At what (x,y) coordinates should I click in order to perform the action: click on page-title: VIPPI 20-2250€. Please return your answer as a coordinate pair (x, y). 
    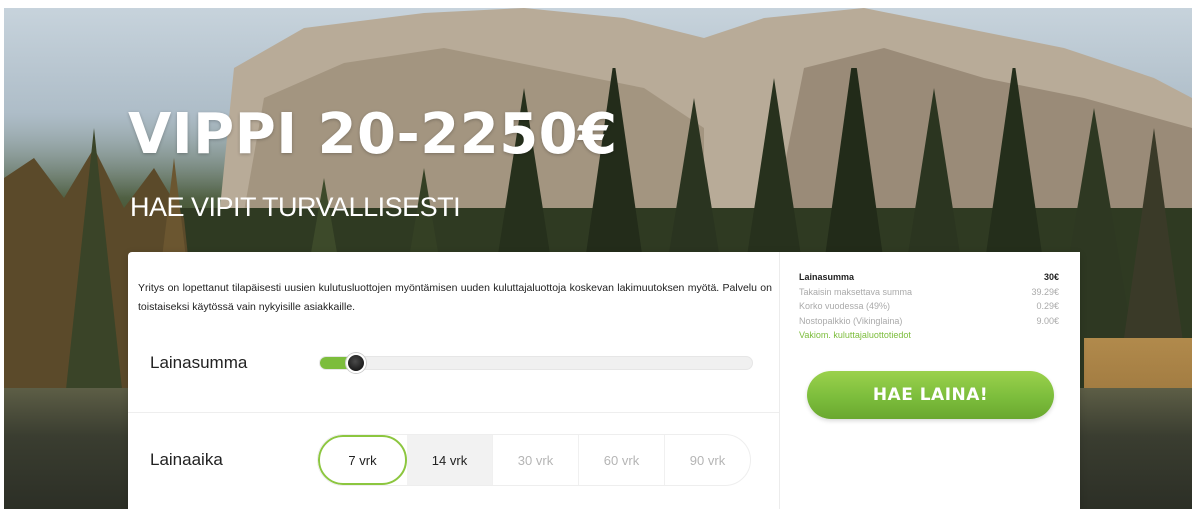
    Looking at the image, I should click on (373, 134).